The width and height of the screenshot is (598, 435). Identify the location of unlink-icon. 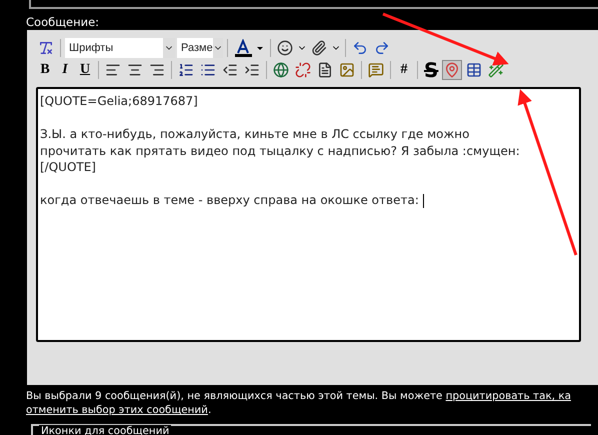
(303, 70).